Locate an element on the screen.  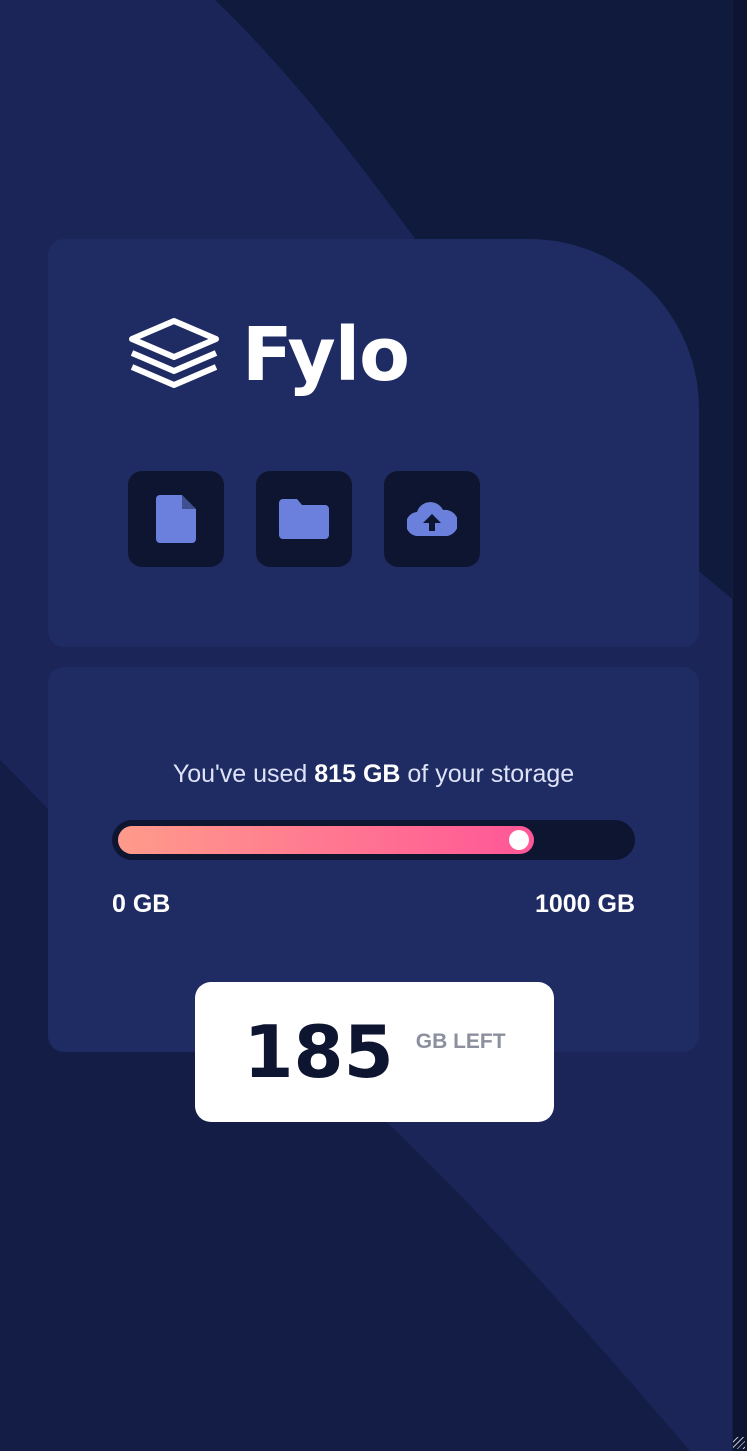
folder-icon is located at coordinates (304, 519).